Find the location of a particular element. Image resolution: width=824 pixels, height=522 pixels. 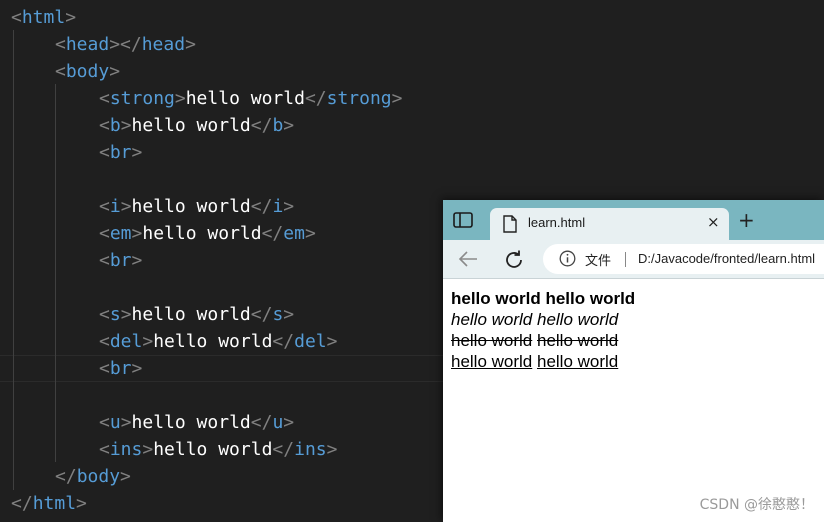

code-line: <b>hello world</b> is located at coordinates (196, 125).